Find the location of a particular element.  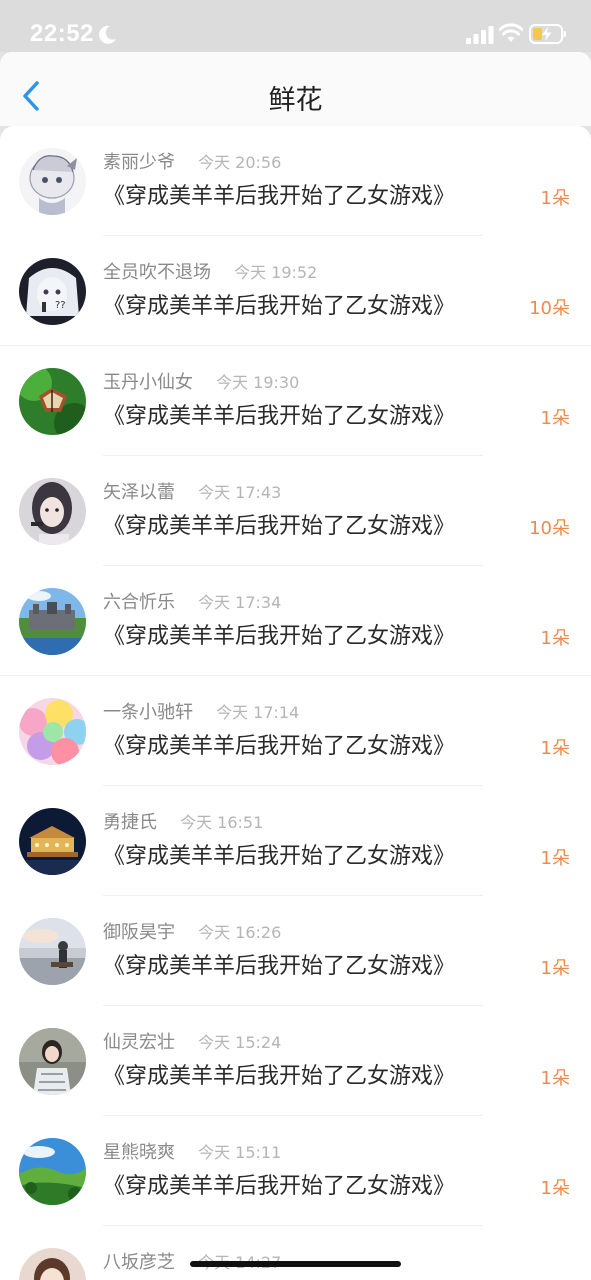

list-item: 勇捷氏 今天 16:51 《穿成美羊羊后我开始了乙女游戏》 1朵 is located at coordinates (295, 841).